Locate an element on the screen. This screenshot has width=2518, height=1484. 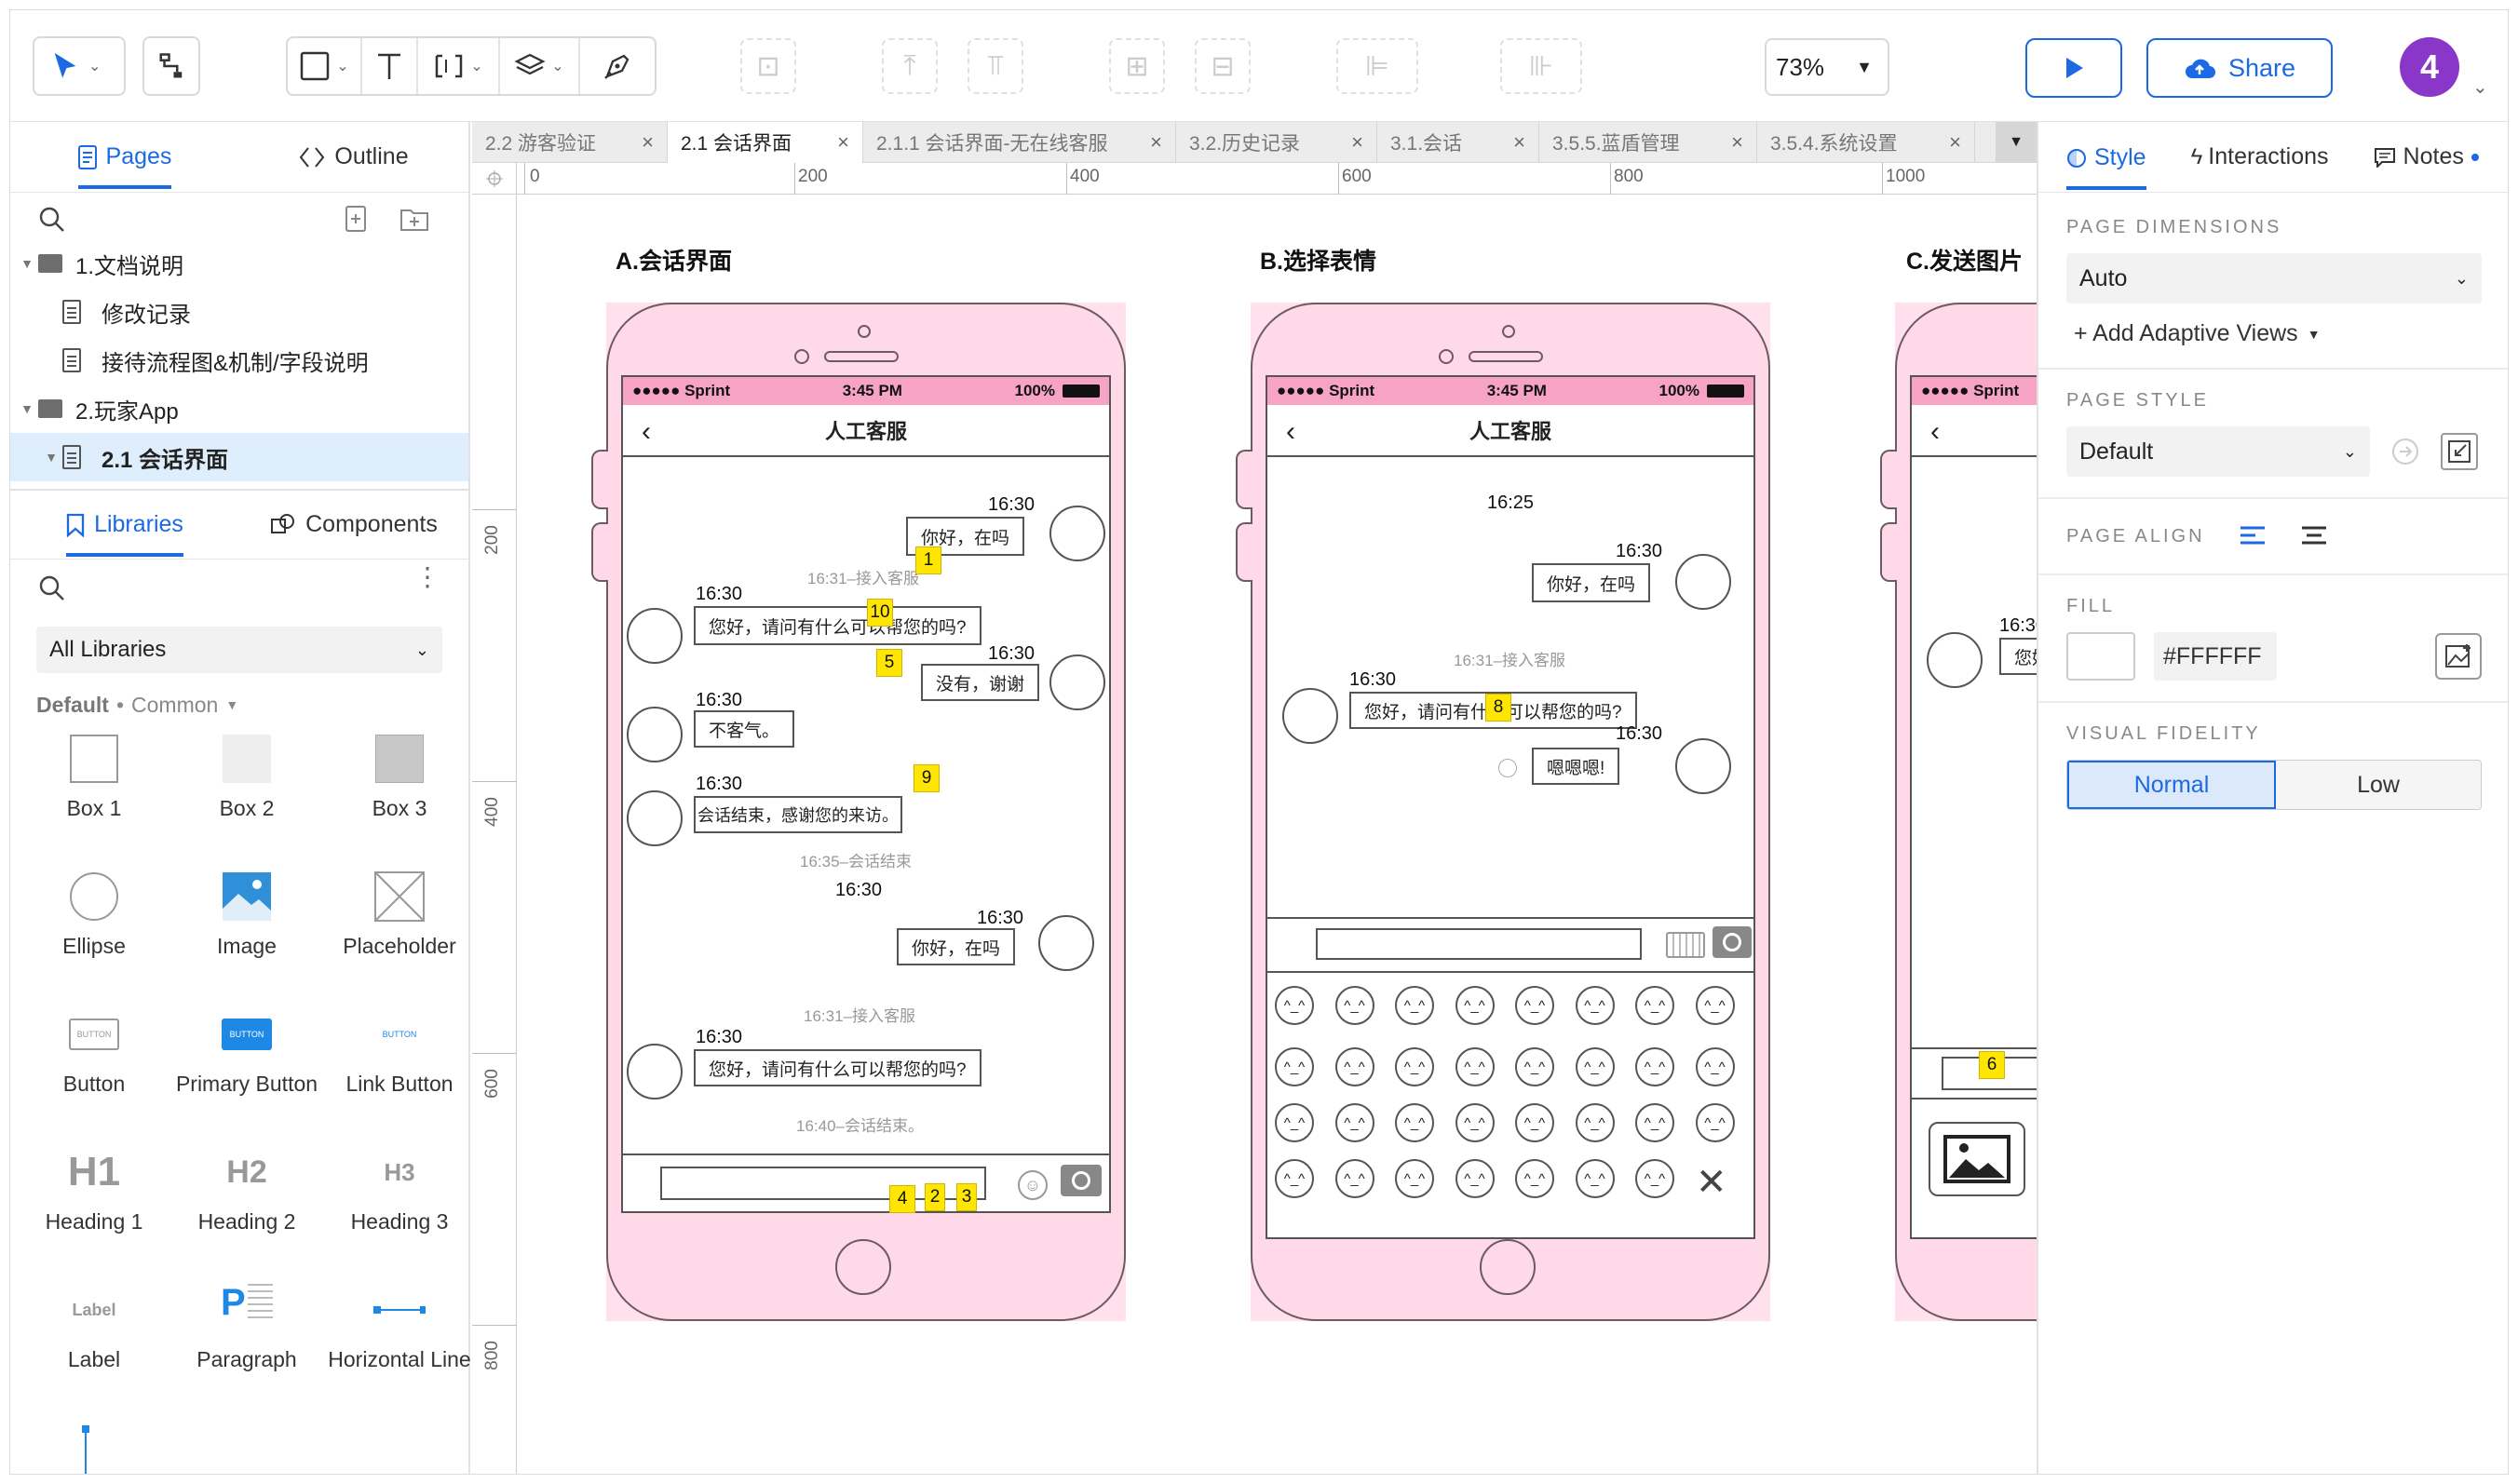
widget-button: BUTTON Button is located at coordinates (94, 1068).